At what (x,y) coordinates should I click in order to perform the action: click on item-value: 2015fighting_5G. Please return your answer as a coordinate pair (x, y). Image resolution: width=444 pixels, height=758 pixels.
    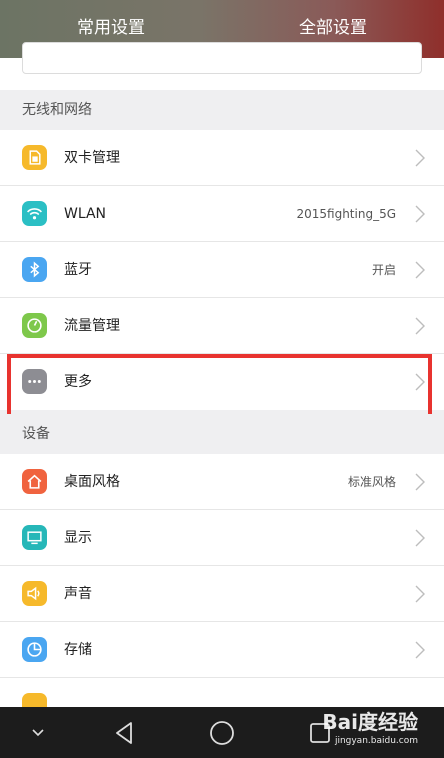
    Looking at the image, I should click on (346, 214).